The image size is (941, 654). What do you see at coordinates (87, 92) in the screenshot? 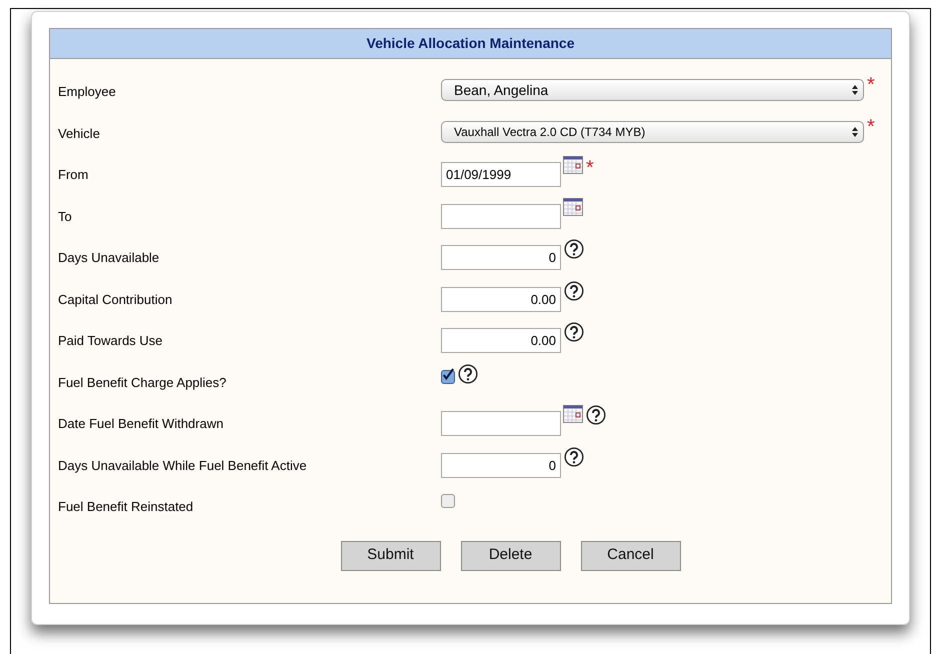
I see `field-label: Employee` at bounding box center [87, 92].